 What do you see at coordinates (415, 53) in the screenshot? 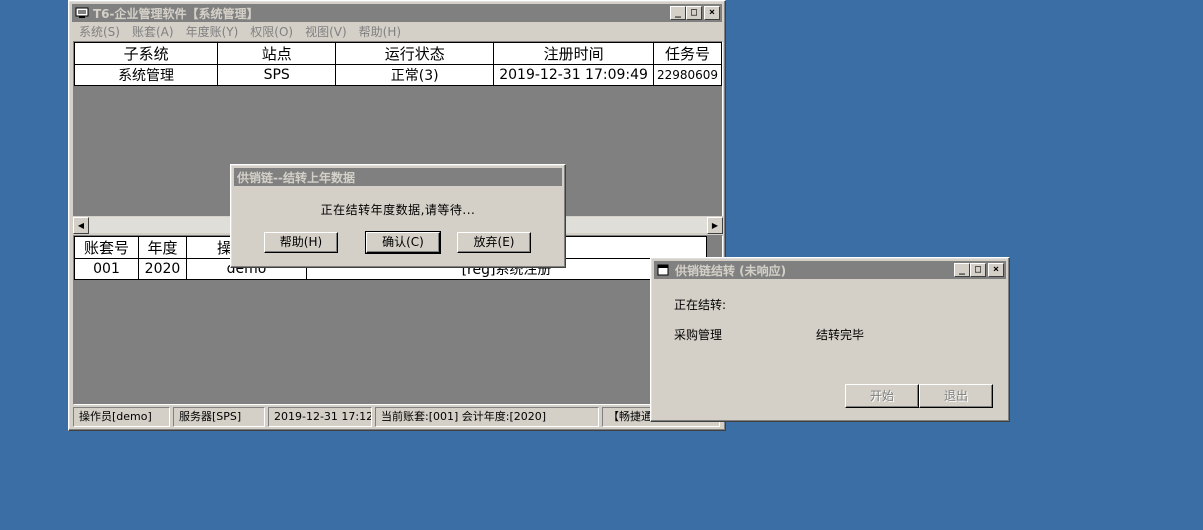
I see `column-header: 运行状态` at bounding box center [415, 53].